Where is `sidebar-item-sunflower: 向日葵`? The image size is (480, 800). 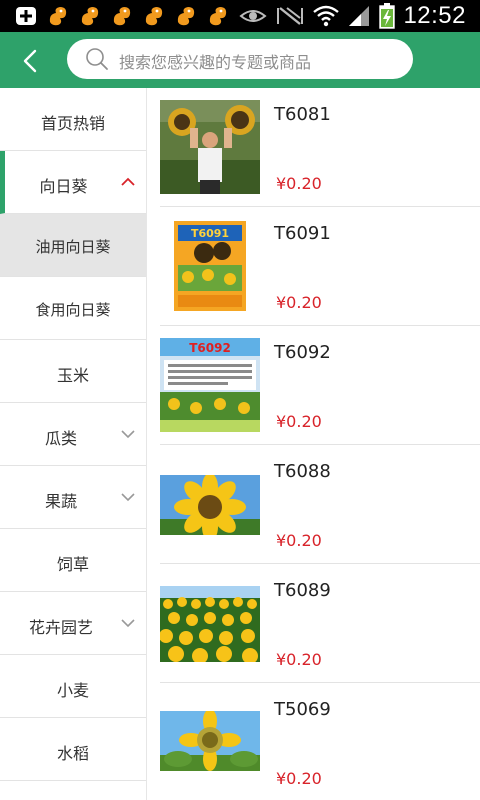
sidebar-item-sunflower: 向日葵 is located at coordinates (73, 182).